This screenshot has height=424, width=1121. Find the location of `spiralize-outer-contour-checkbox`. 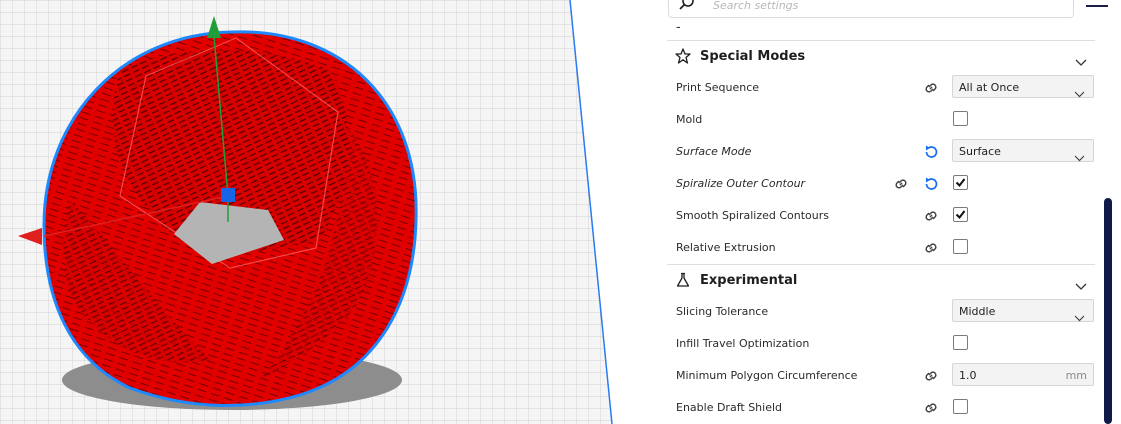

spiralize-outer-contour-checkbox is located at coordinates (960, 182).